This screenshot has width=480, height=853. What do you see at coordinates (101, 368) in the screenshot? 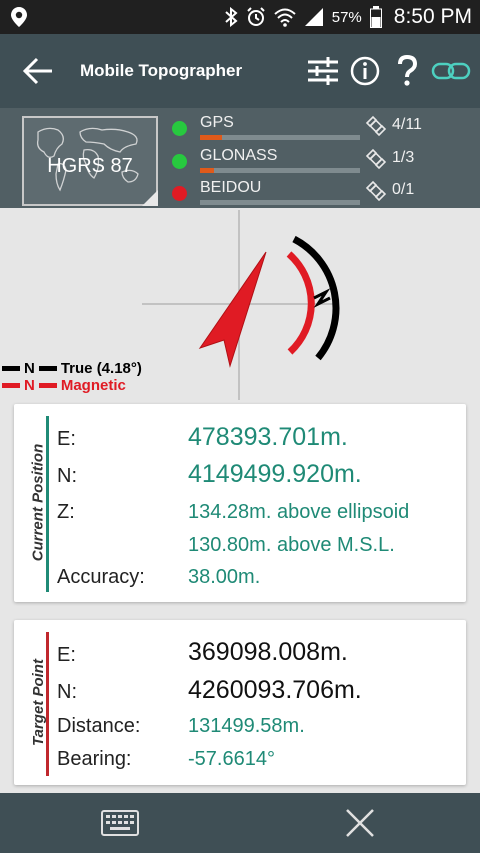
I see `legend-label: True (4.18°)` at bounding box center [101, 368].